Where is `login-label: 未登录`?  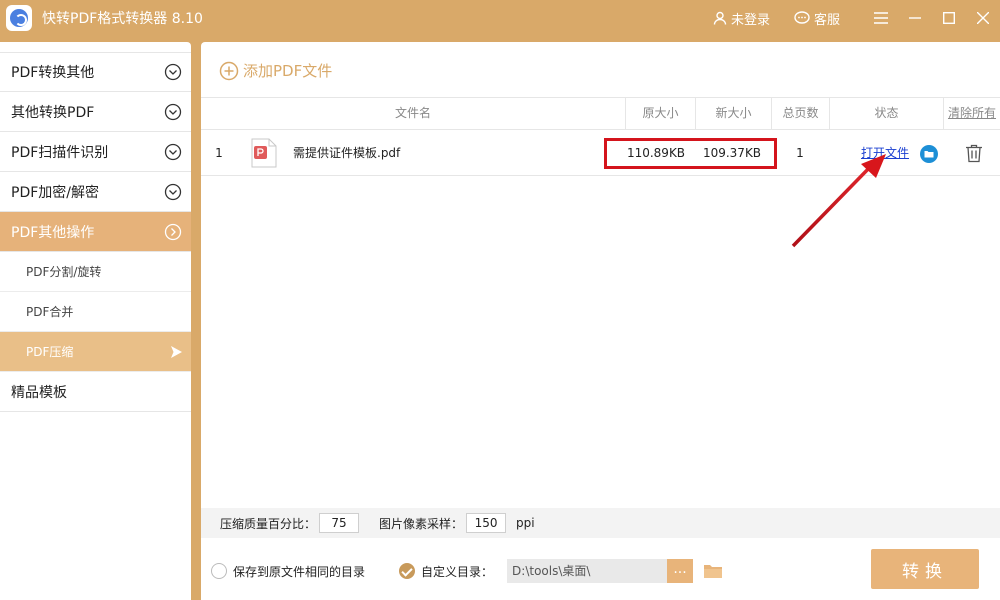 login-label: 未登录 is located at coordinates (750, 20).